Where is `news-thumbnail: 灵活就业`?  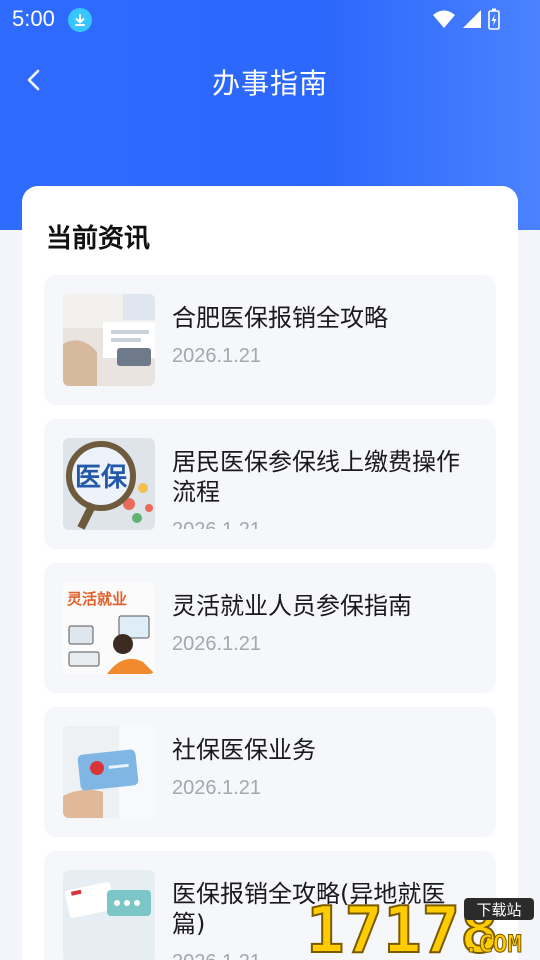
news-thumbnail: 灵活就业 is located at coordinates (109, 628).